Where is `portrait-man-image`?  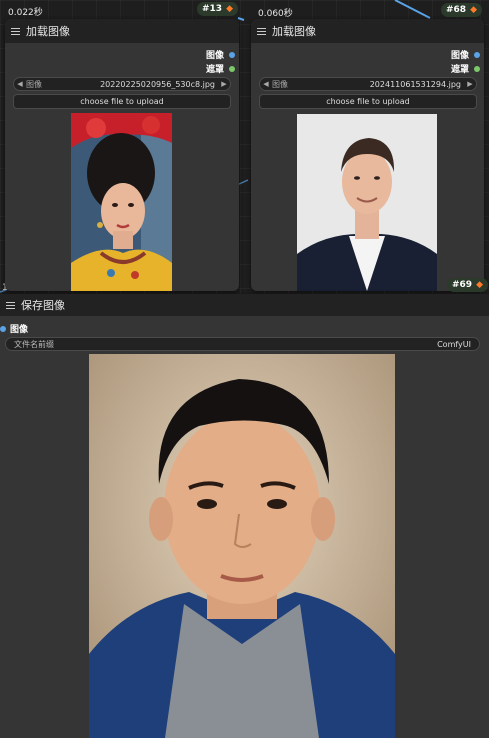
portrait-man-image is located at coordinates (367, 202).